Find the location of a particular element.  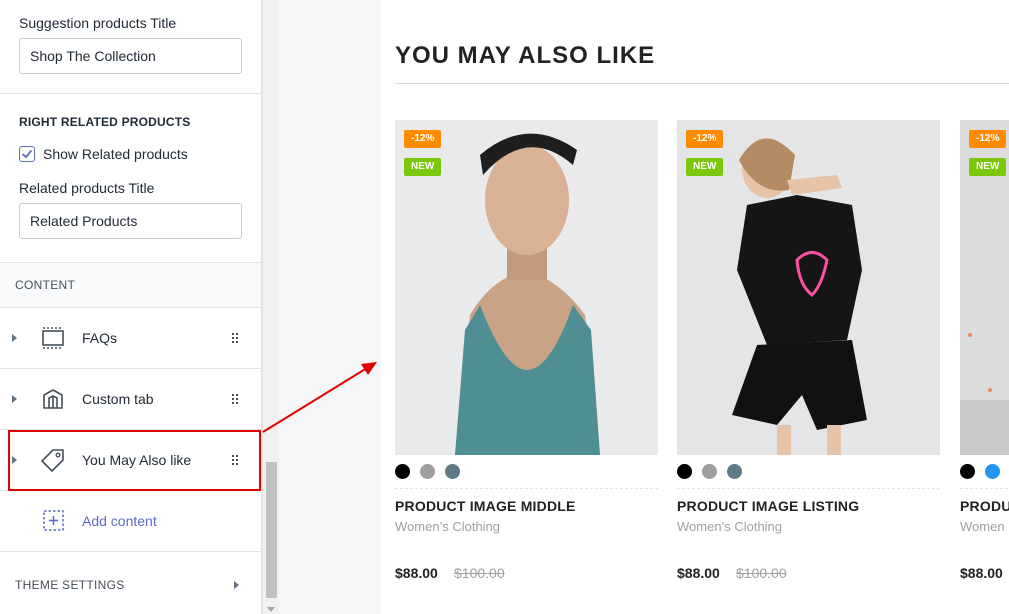

title-divider is located at coordinates (702, 83).